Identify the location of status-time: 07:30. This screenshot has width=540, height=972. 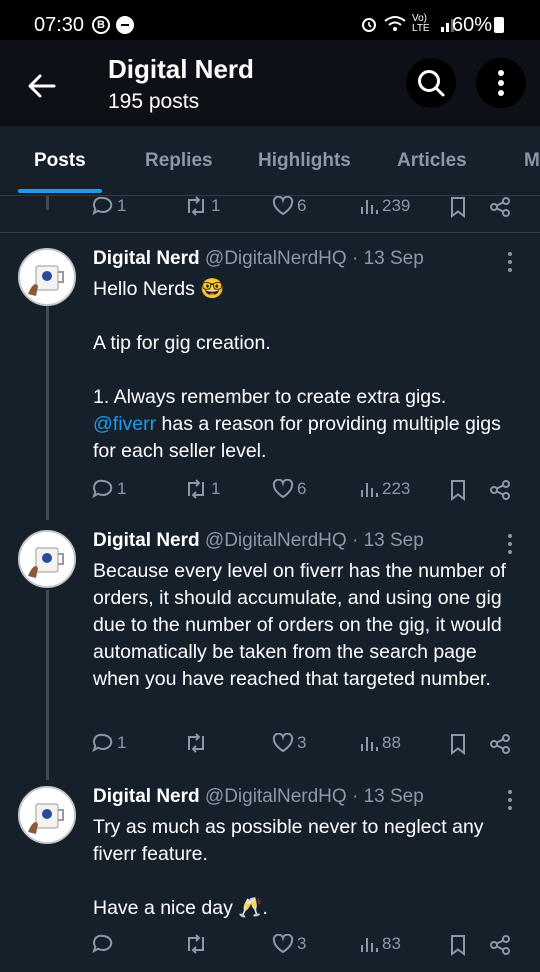
(59, 25).